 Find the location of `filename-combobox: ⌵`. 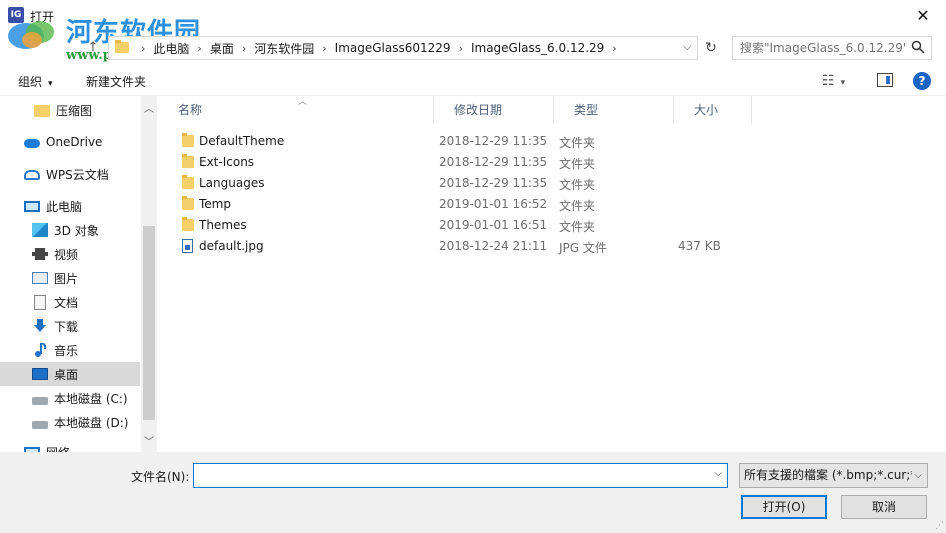

filename-combobox: ⌵ is located at coordinates (460, 475).